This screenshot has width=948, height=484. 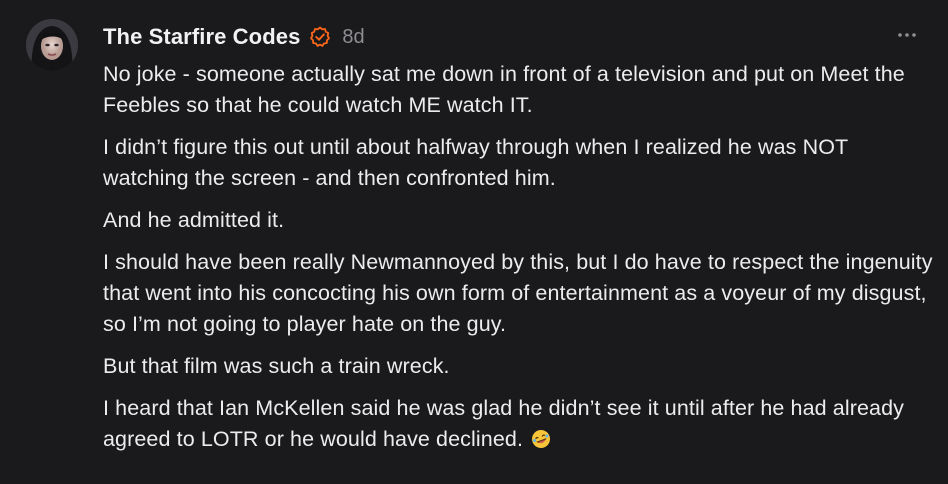 What do you see at coordinates (194, 220) in the screenshot?
I see `comment-paragraph: And he admitted it.` at bounding box center [194, 220].